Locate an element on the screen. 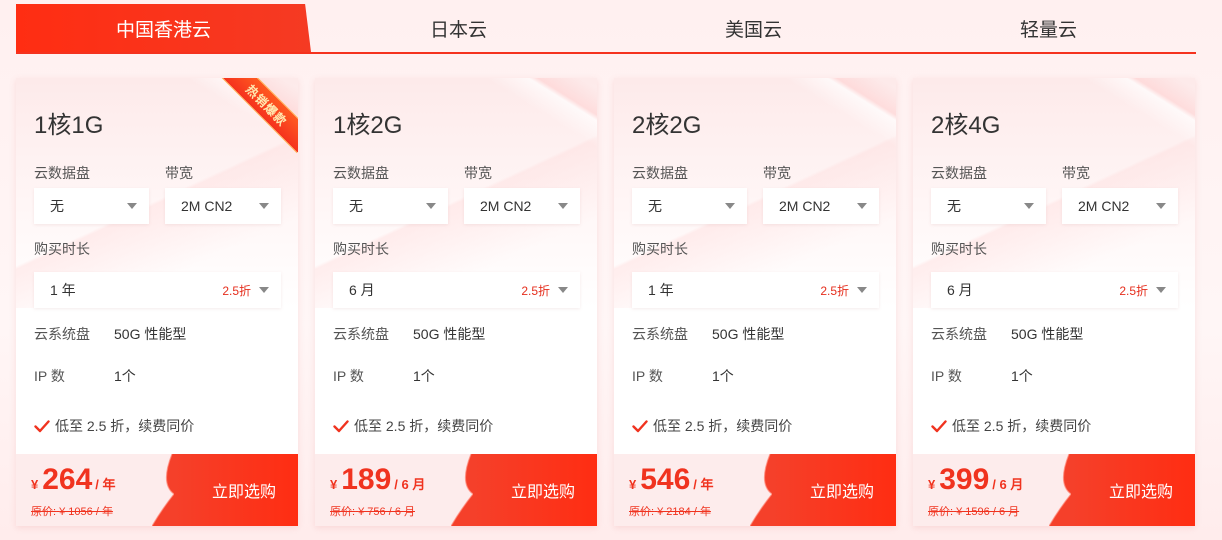  price-value: 189 is located at coordinates (366, 479).